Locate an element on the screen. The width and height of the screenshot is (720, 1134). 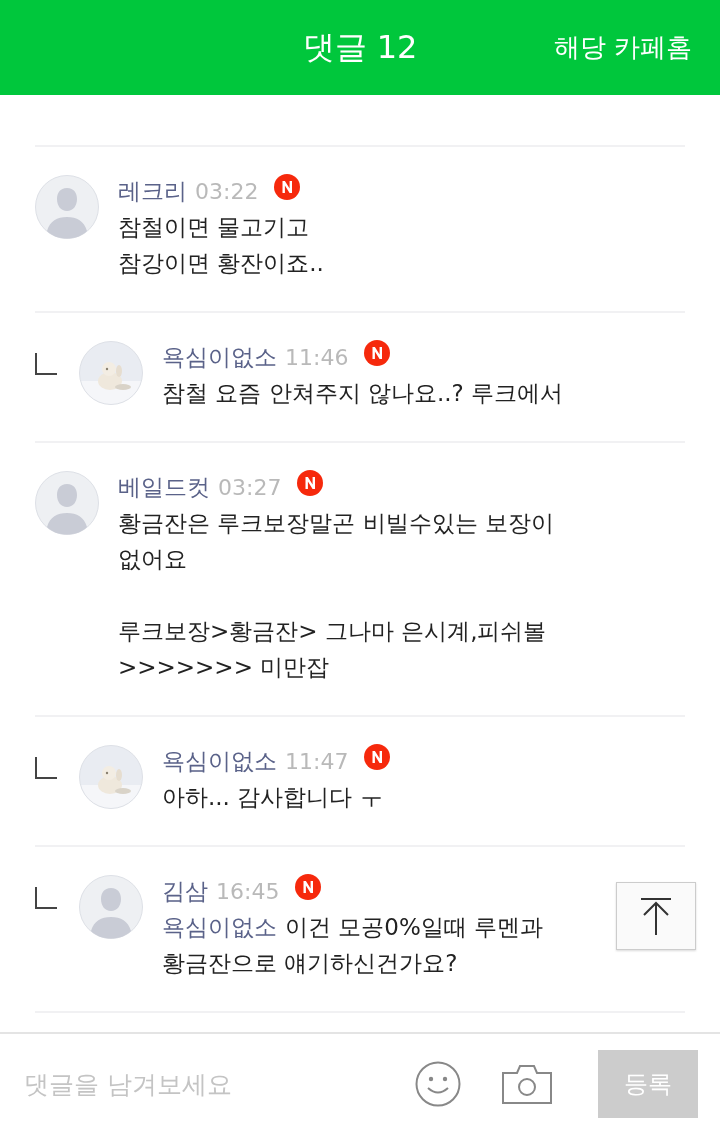
mention-link: 욕심이없소 is located at coordinates (219, 927).